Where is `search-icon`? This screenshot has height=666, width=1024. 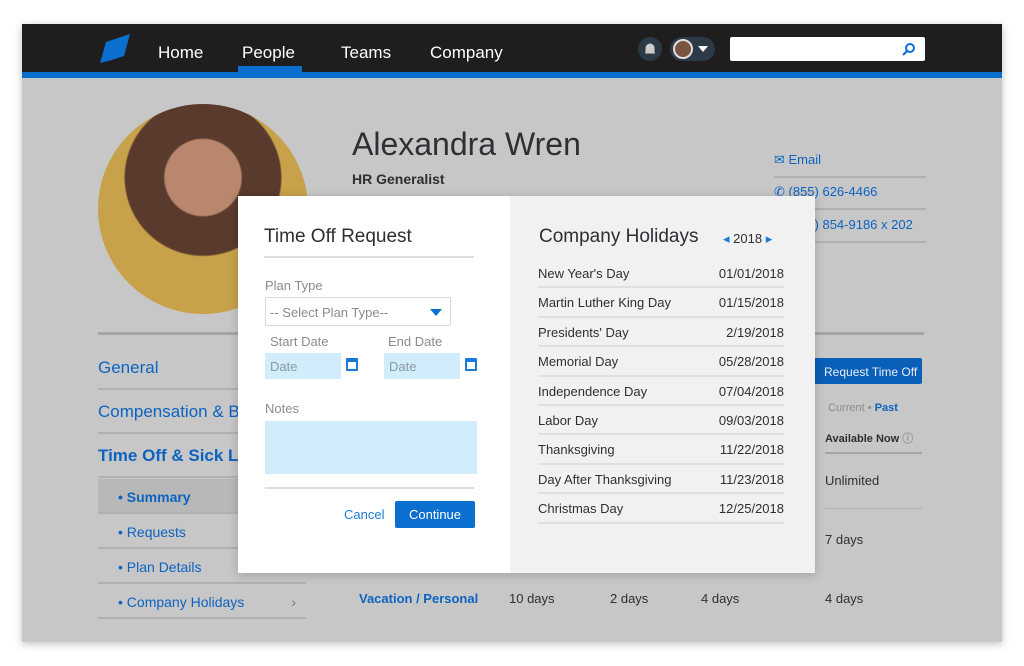
search-icon is located at coordinates (909, 49).